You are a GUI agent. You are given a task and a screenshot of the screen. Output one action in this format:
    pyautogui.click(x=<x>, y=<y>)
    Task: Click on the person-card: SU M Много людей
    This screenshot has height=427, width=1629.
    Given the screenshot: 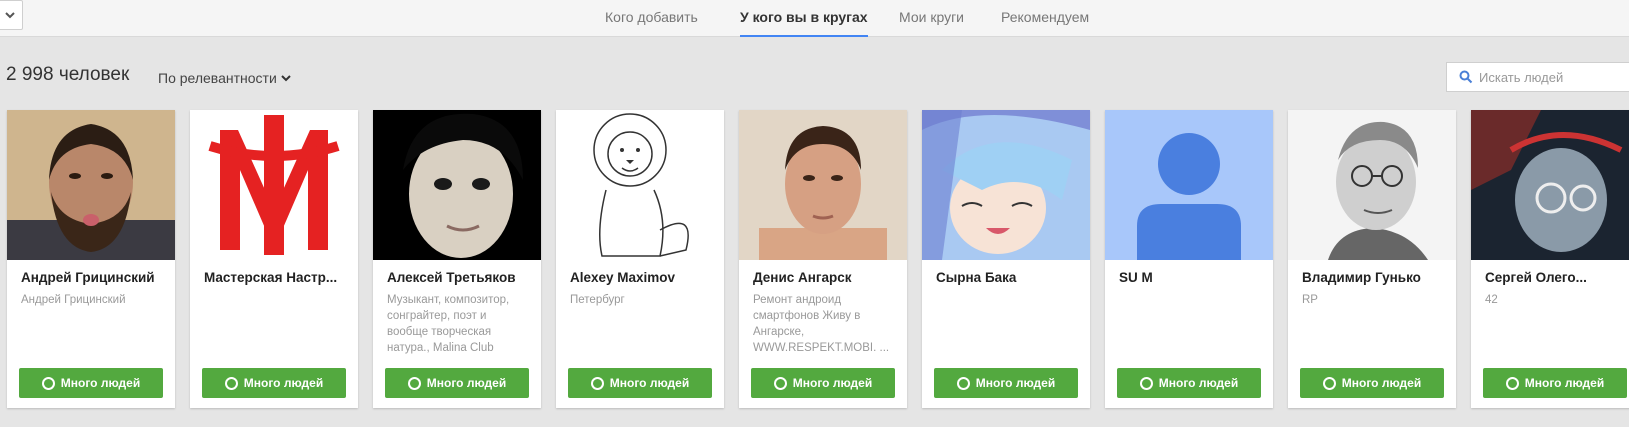 What is the action you would take?
    pyautogui.click(x=1189, y=259)
    